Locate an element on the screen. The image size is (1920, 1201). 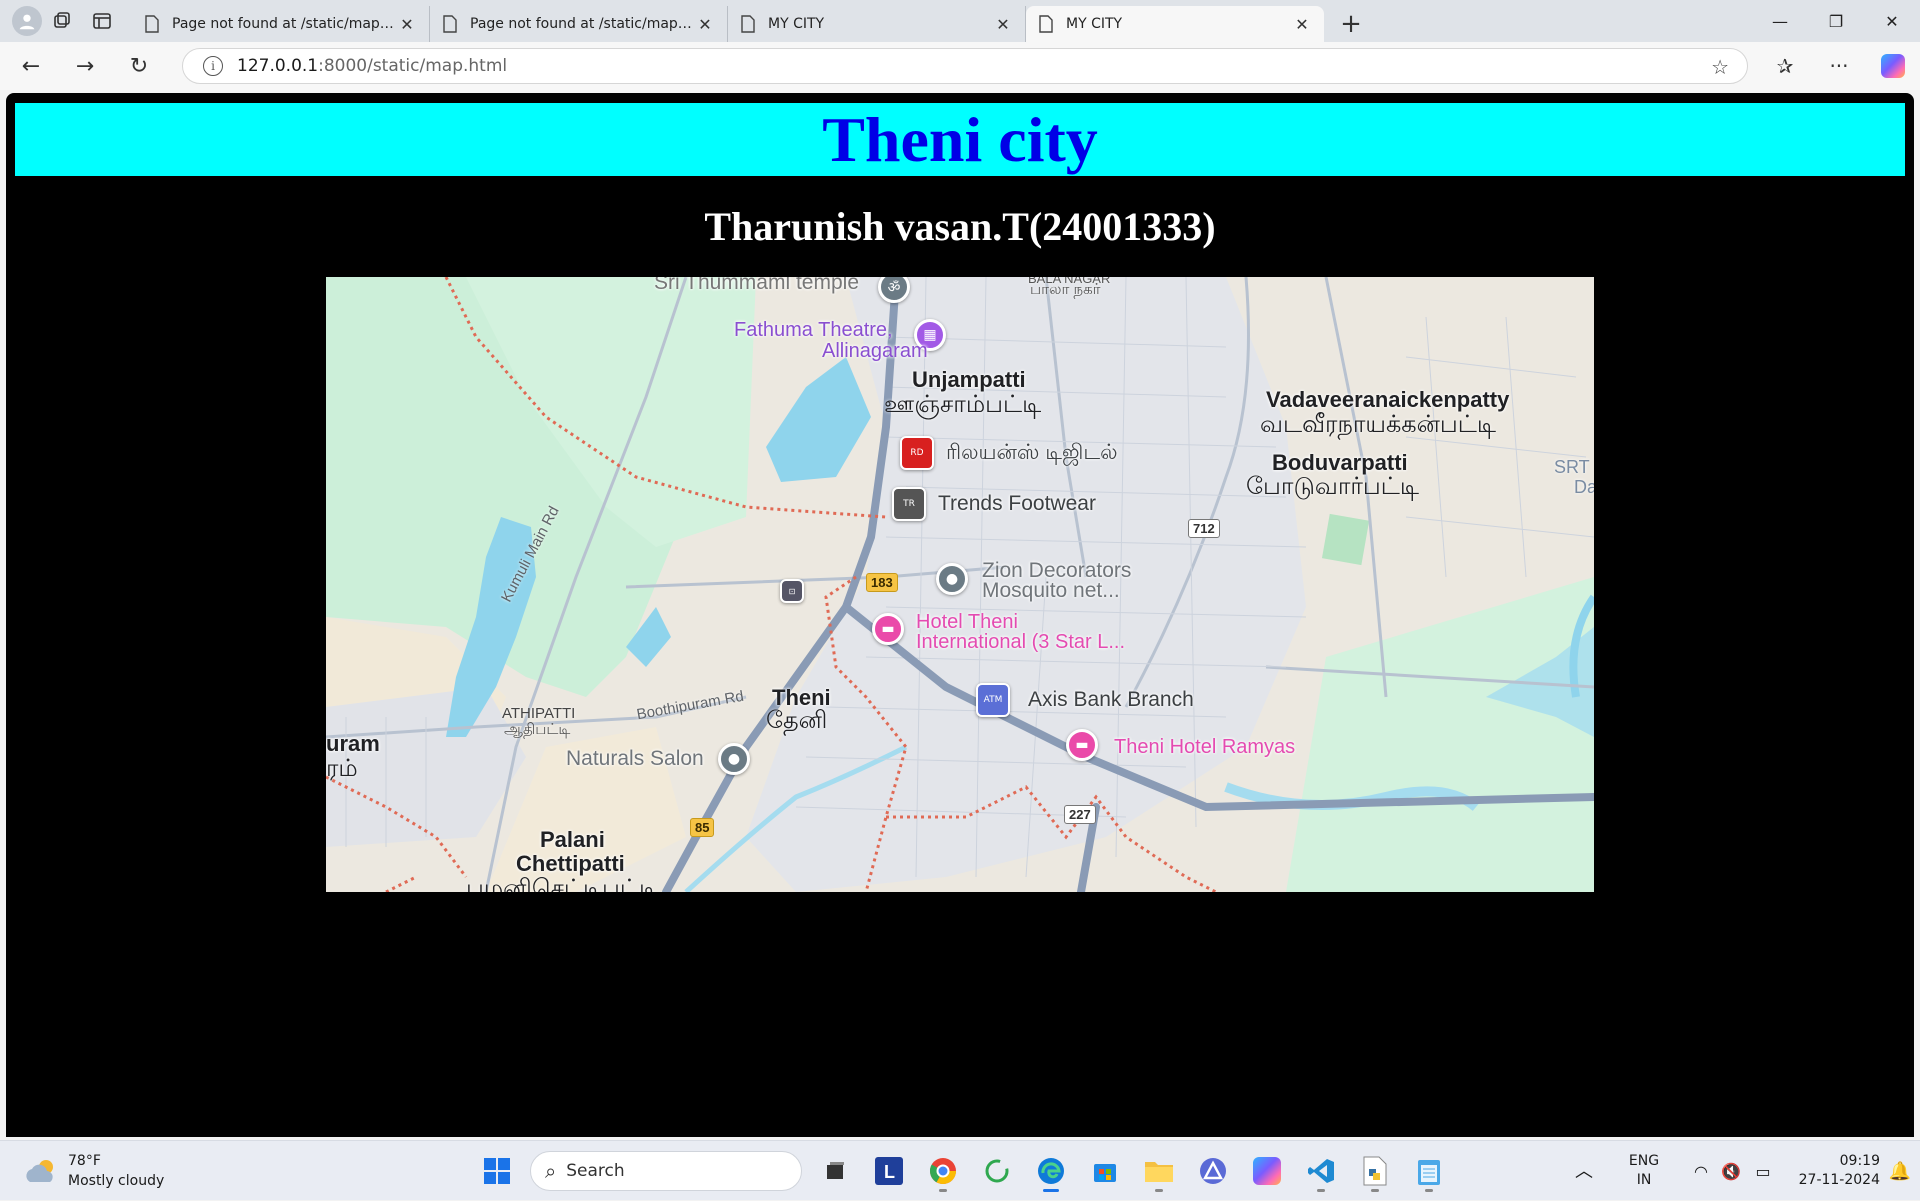
map-label: போடுவார்பட்டி is located at coordinates (1332, 486).